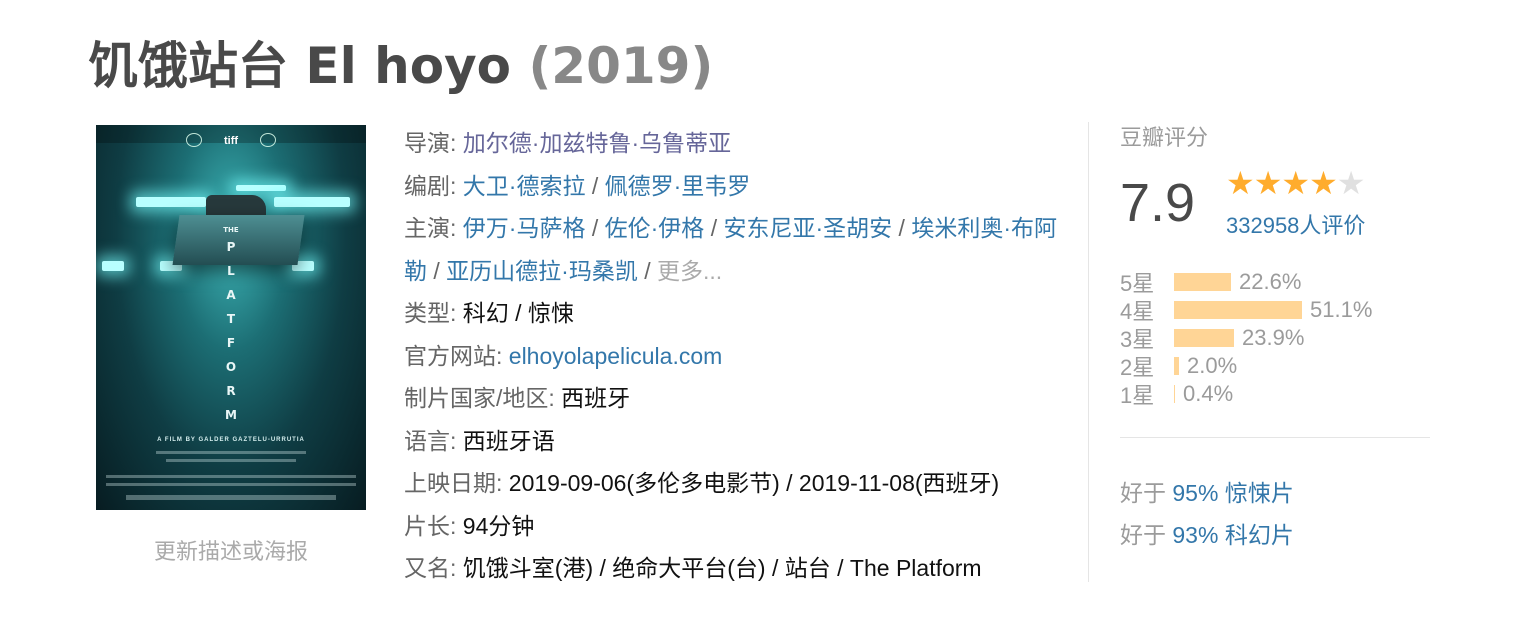  I want to click on director-link: 加尔德·加兹特鲁·乌鲁蒂亚, so click(597, 143).